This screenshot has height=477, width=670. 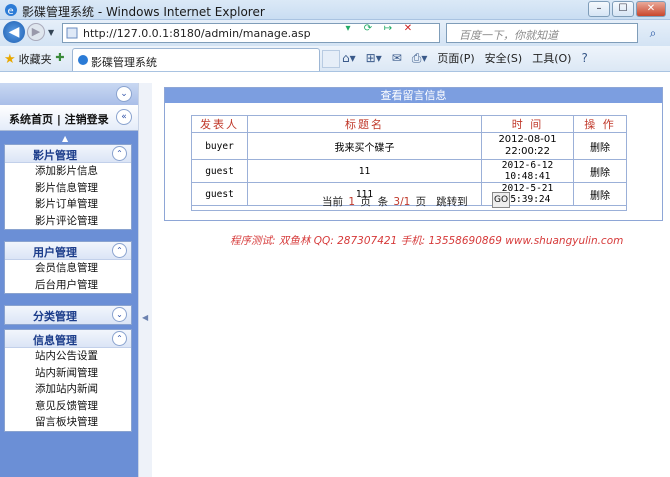 What do you see at coordinates (374, 58) in the screenshot?
I see `rss-icon: ⊞▾` at bounding box center [374, 58].